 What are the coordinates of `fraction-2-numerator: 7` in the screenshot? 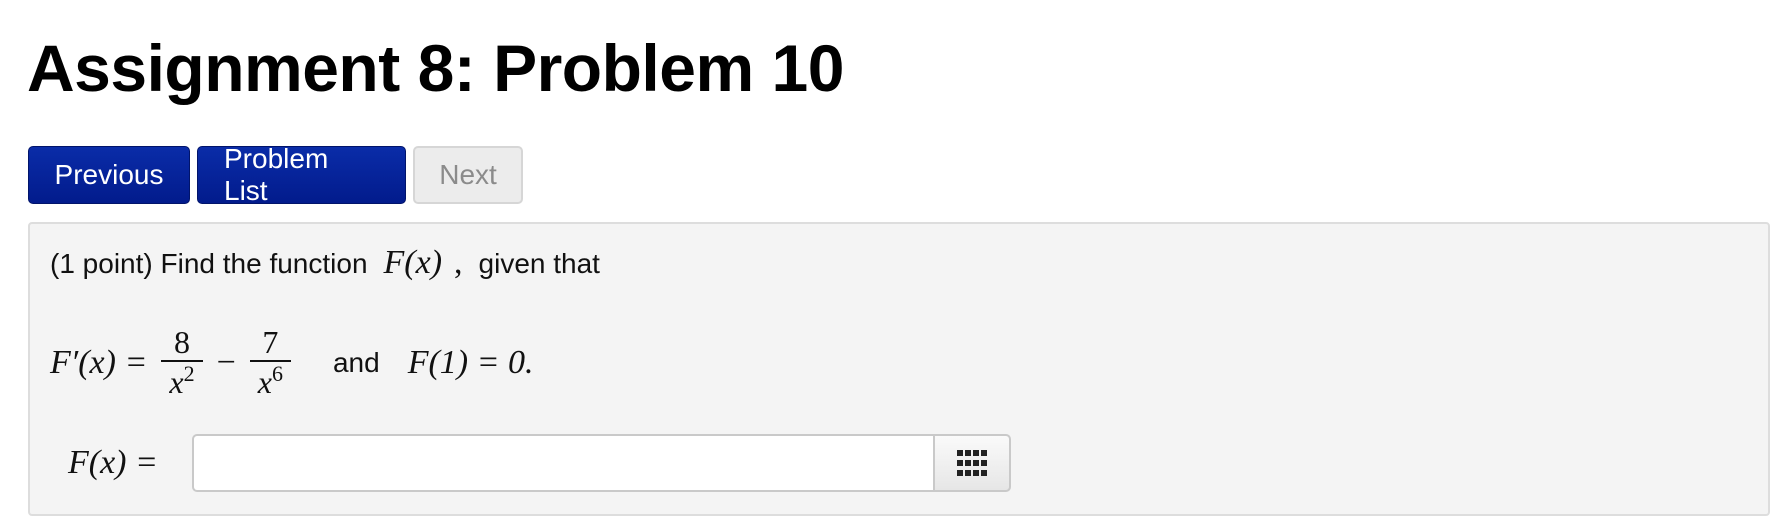 It's located at (270, 342).